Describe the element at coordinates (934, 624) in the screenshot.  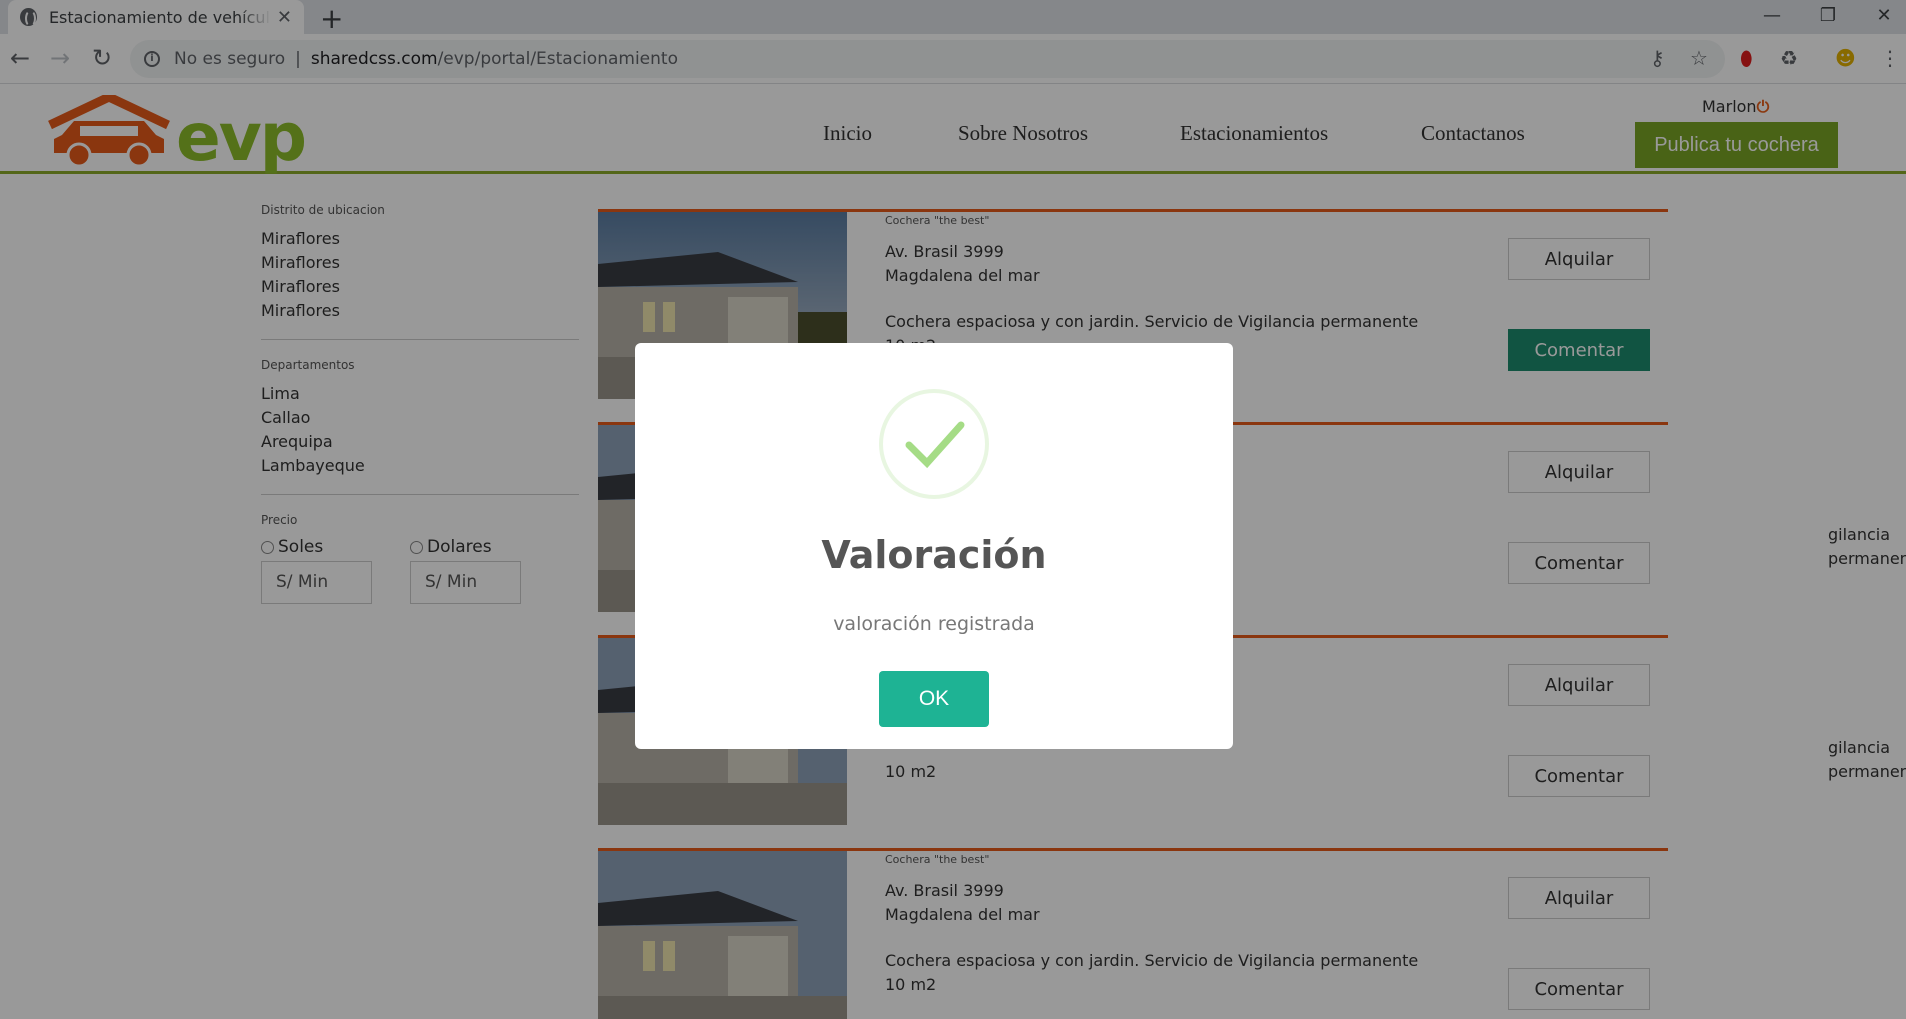
I see `modal-text: valoración registrada` at that location.